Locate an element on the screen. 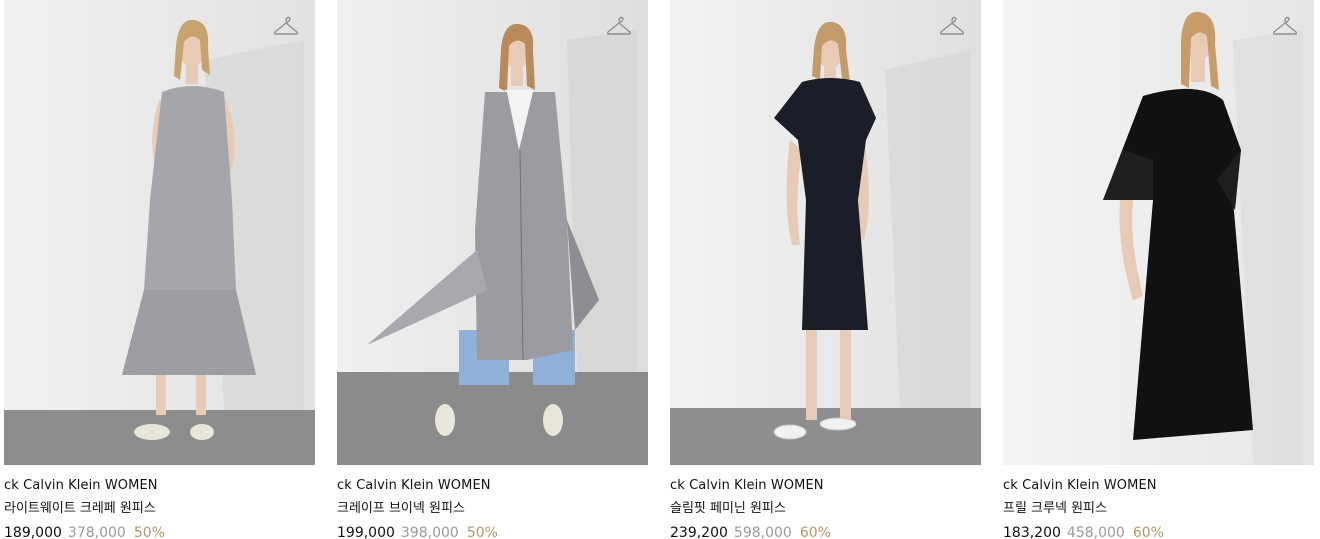 The image size is (1320, 539). product-name: 라이트웨이트 크레페 원피스 is located at coordinates (159, 509).